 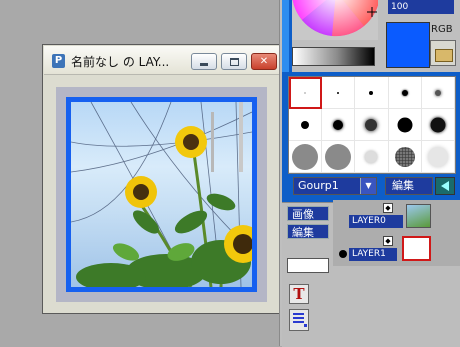 What do you see at coordinates (308, 213) in the screenshot?
I see `image-button: 画像` at bounding box center [308, 213].